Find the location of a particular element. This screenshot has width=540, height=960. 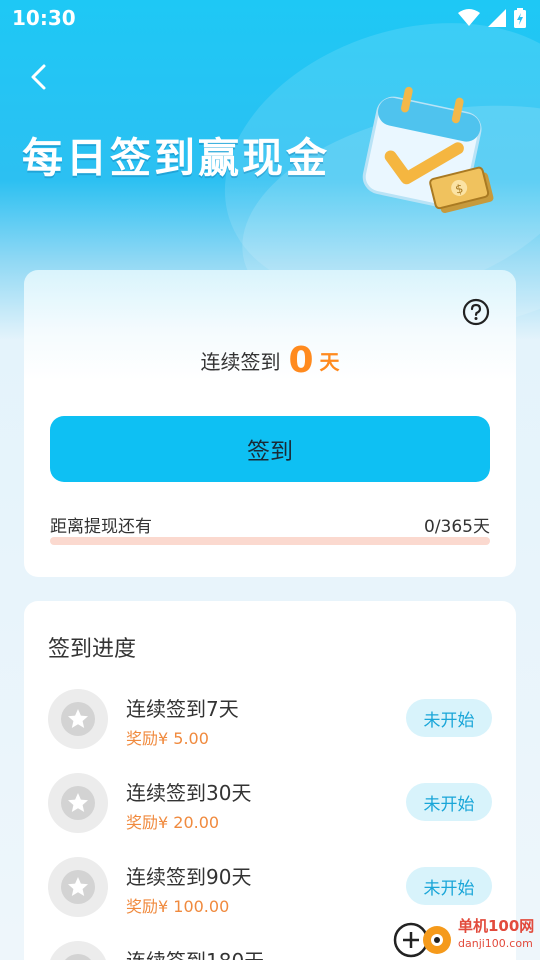

battery-icon is located at coordinates (520, 18).